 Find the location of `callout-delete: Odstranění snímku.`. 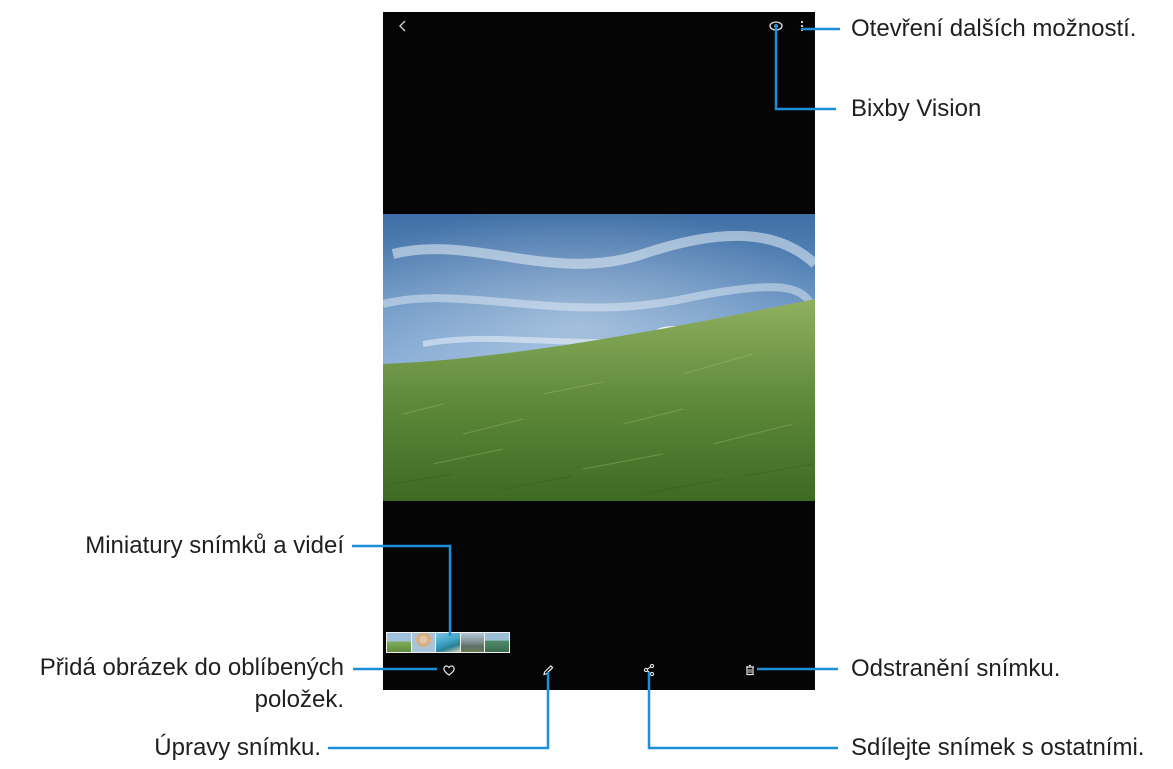

callout-delete: Odstranění snímku. is located at coordinates (956, 668).